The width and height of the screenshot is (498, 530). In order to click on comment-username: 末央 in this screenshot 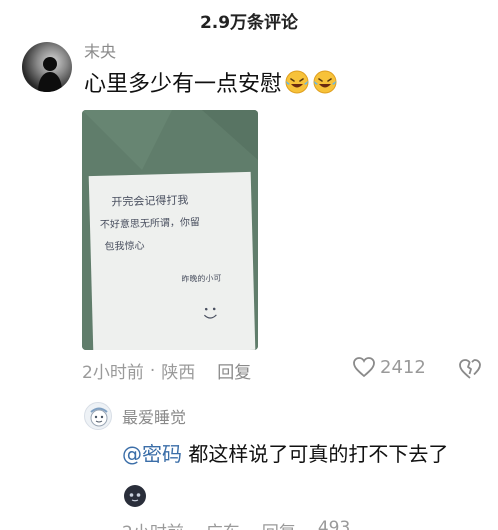, I will do `click(100, 50)`.